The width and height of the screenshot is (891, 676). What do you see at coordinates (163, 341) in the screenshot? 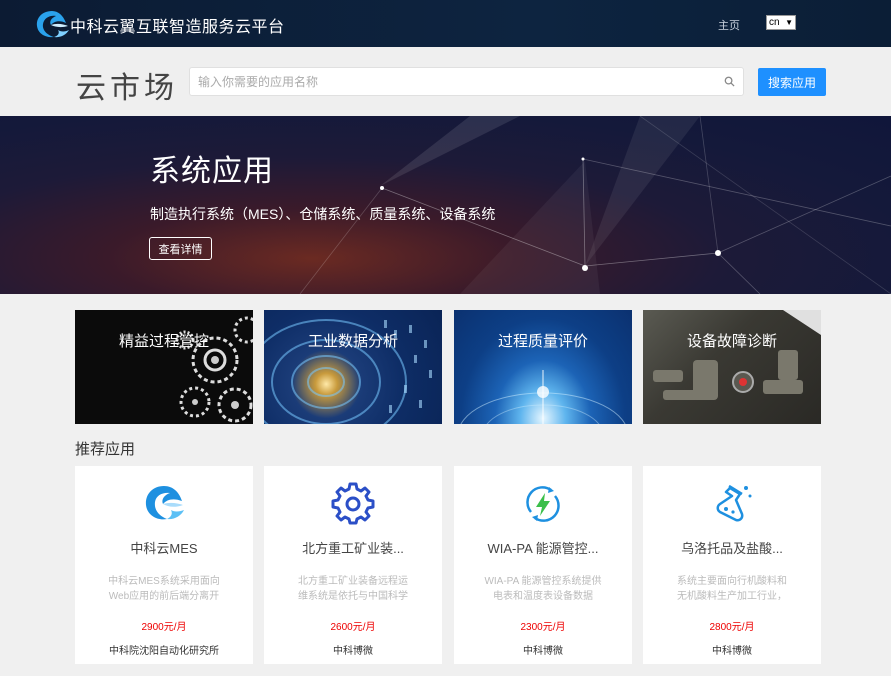
I see `category-label: 精益过程管控` at bounding box center [163, 341].